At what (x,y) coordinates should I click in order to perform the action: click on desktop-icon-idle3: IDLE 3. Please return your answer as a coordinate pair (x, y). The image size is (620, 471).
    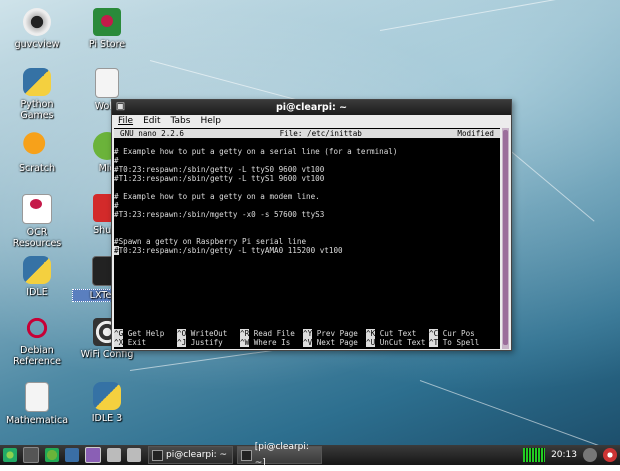
    Looking at the image, I should click on (107, 403).